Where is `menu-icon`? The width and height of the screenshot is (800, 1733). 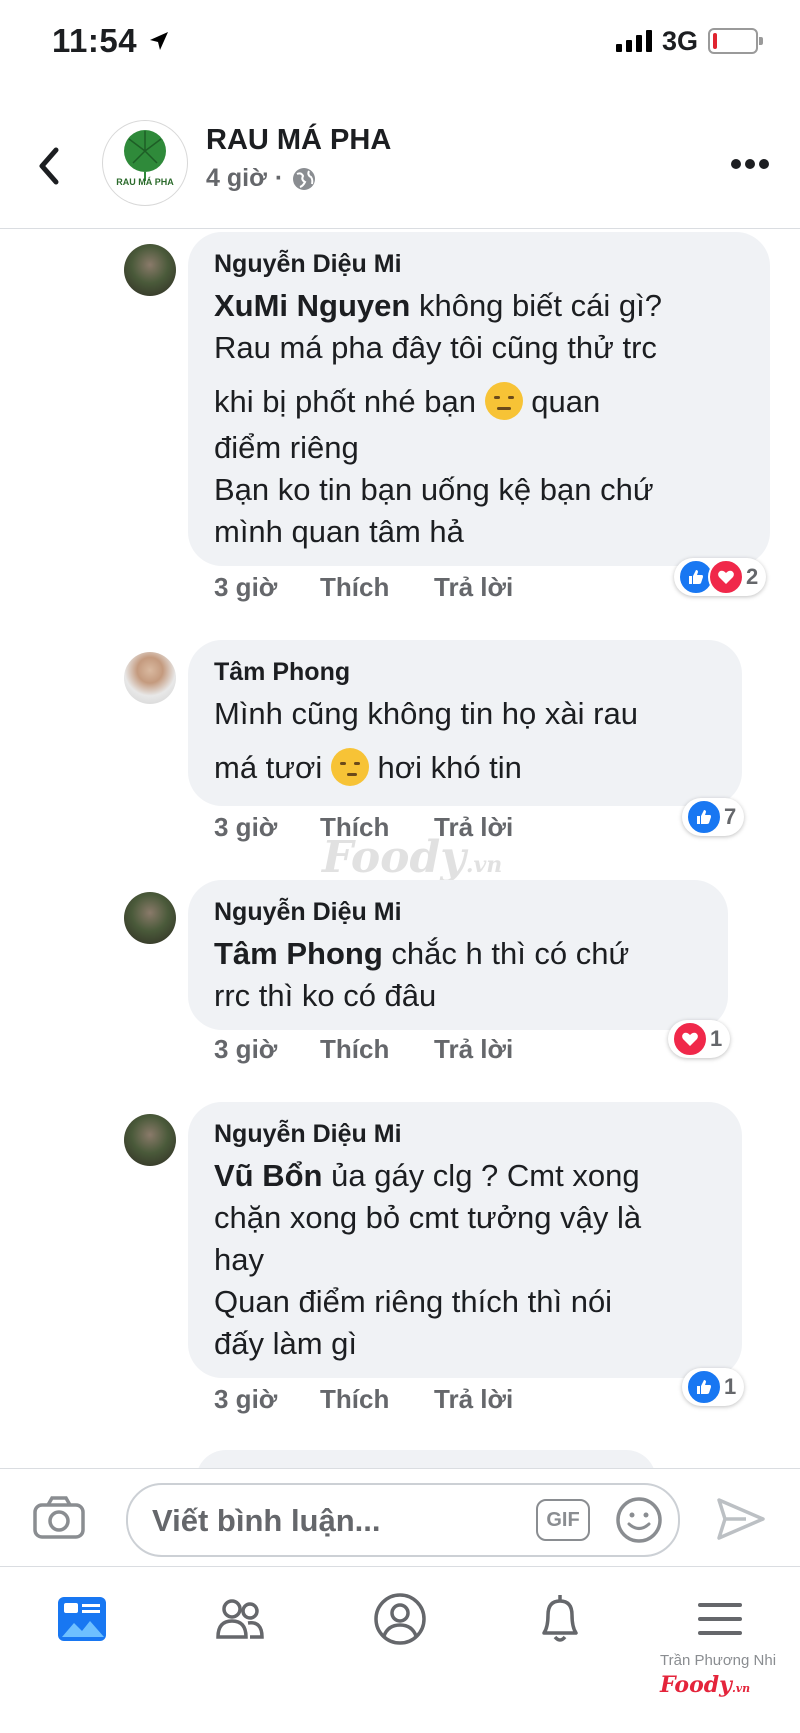
menu-icon is located at coordinates (720, 1619).